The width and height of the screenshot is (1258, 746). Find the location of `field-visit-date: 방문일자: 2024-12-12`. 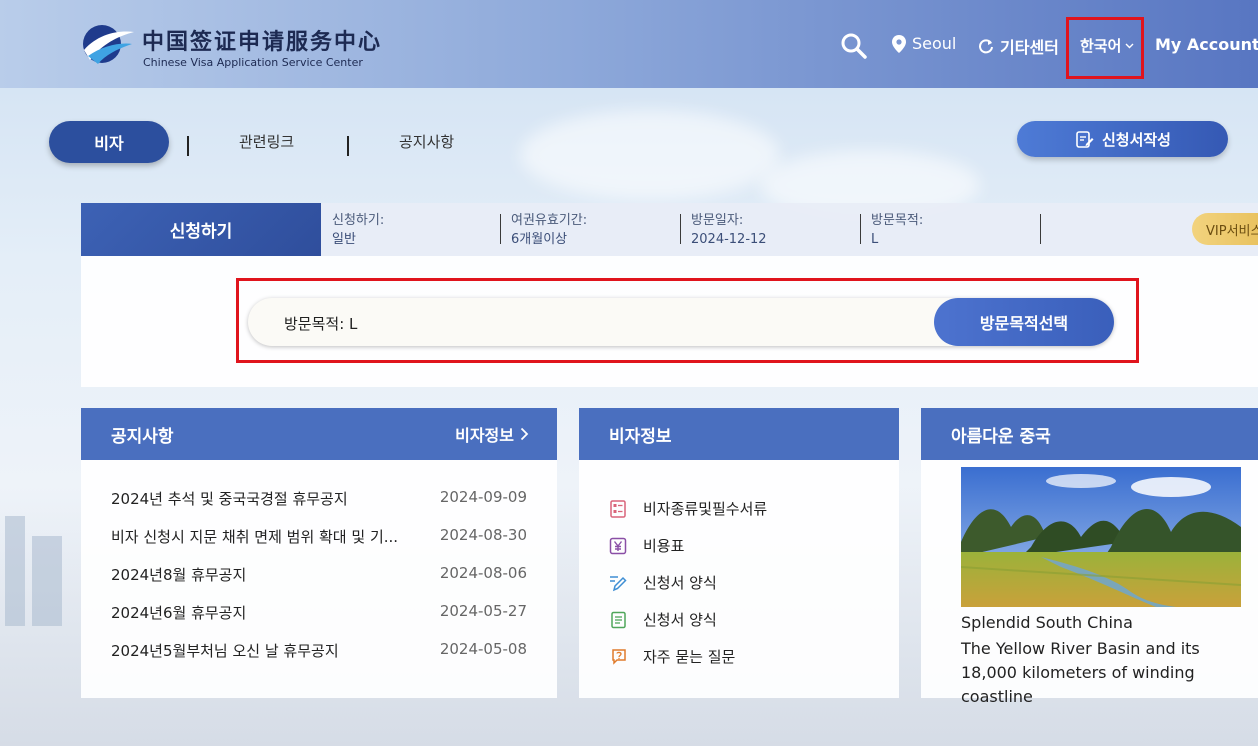

field-visit-date: 방문일자: 2024-12-12 is located at coordinates (729, 230).